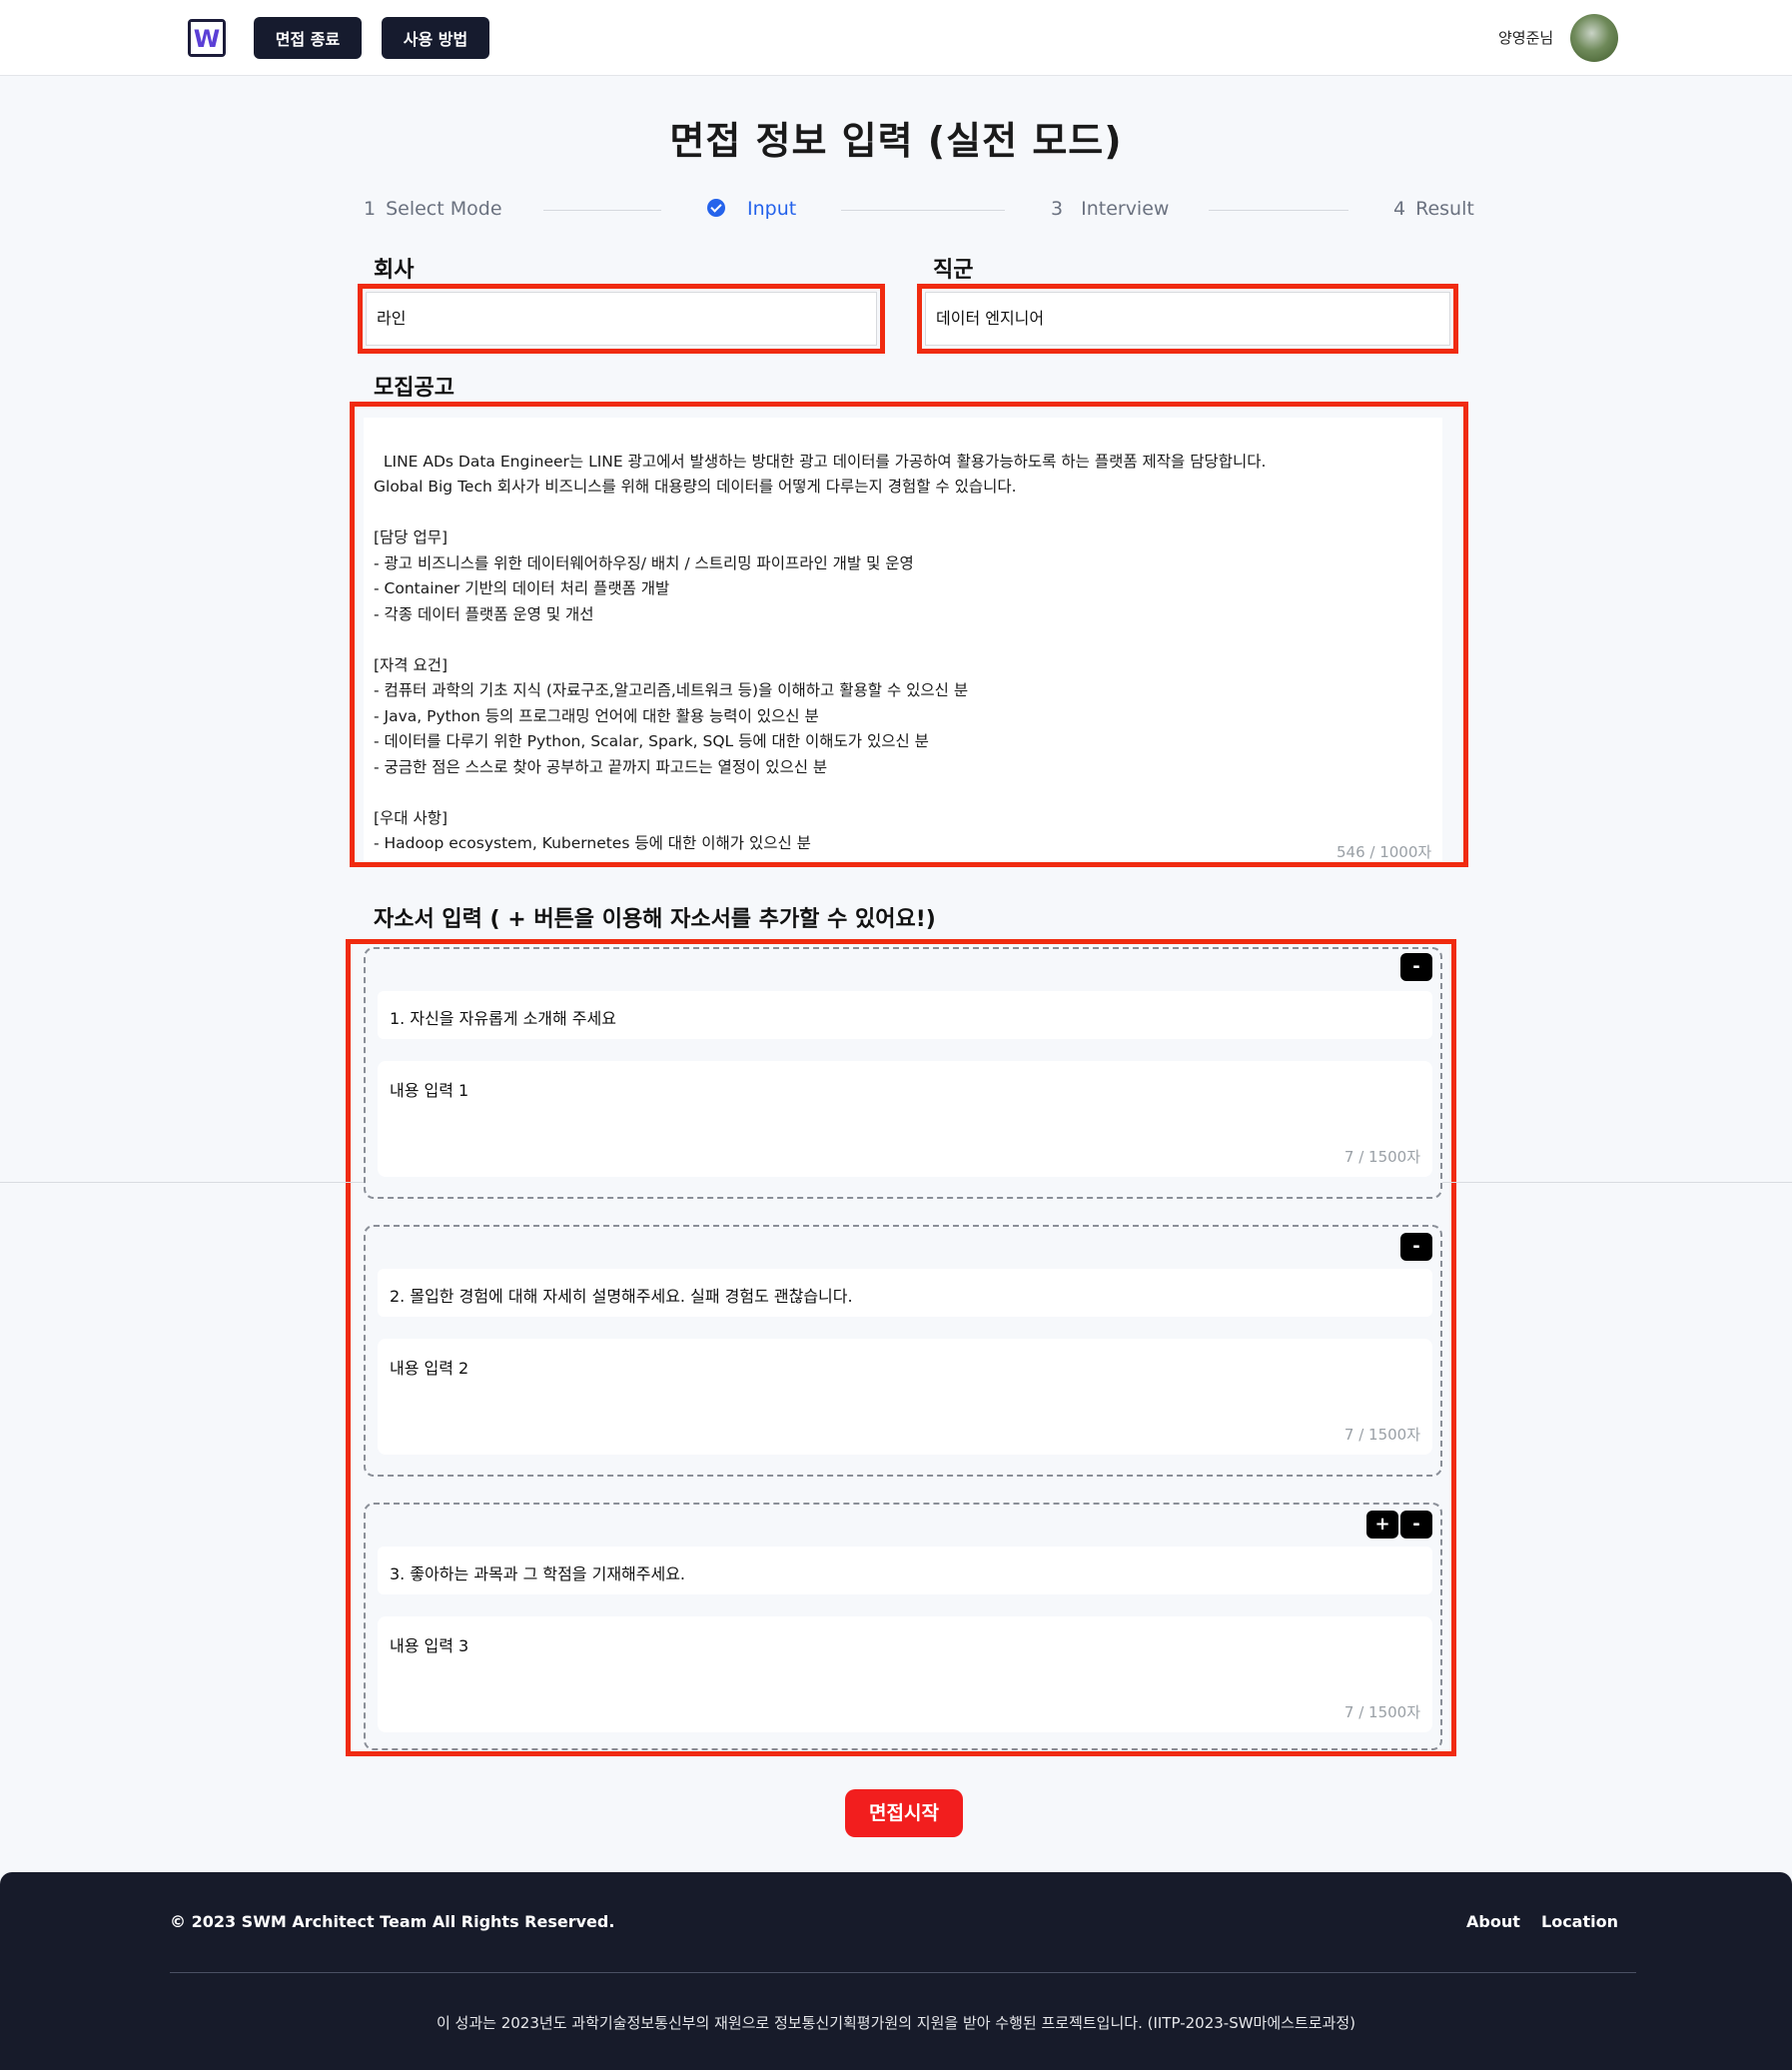  Describe the element at coordinates (903, 1972) in the screenshot. I see `footer-divider` at that location.